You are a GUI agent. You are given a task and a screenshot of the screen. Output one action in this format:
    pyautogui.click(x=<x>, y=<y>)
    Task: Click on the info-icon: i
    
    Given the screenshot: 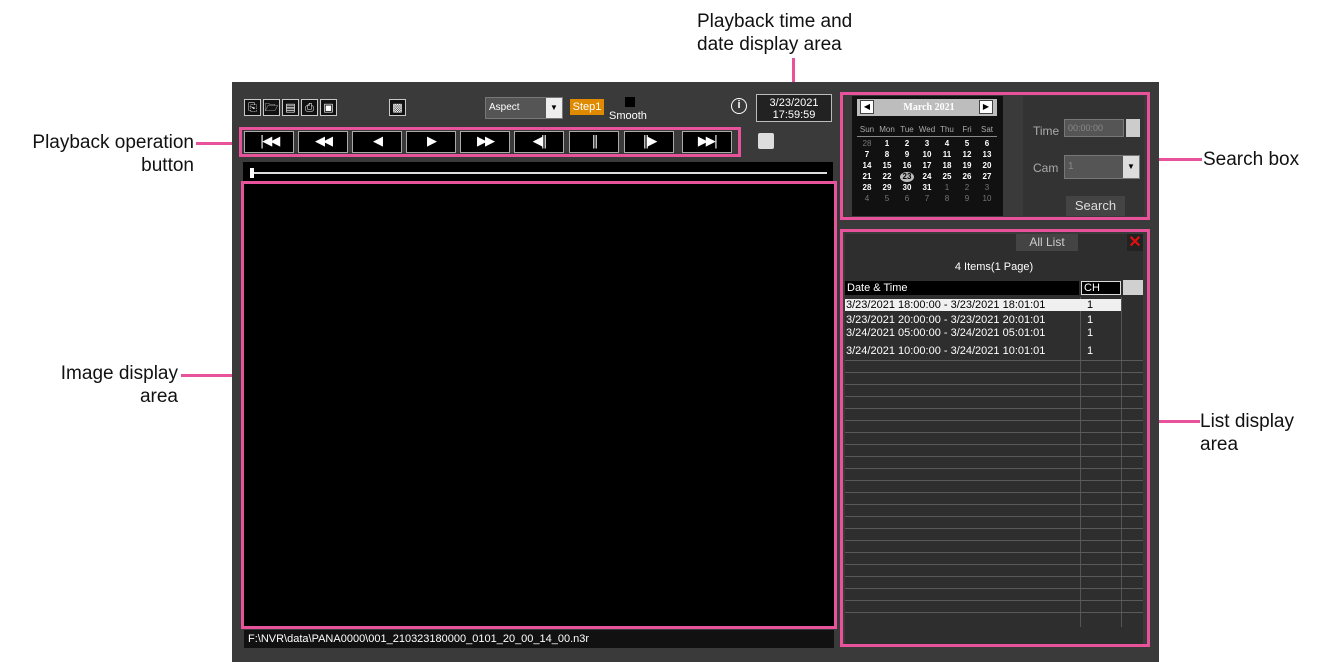 What is the action you would take?
    pyautogui.click(x=739, y=106)
    